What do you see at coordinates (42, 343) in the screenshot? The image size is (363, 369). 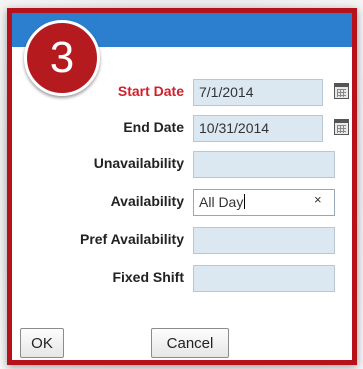 I see `ok-button: OK` at bounding box center [42, 343].